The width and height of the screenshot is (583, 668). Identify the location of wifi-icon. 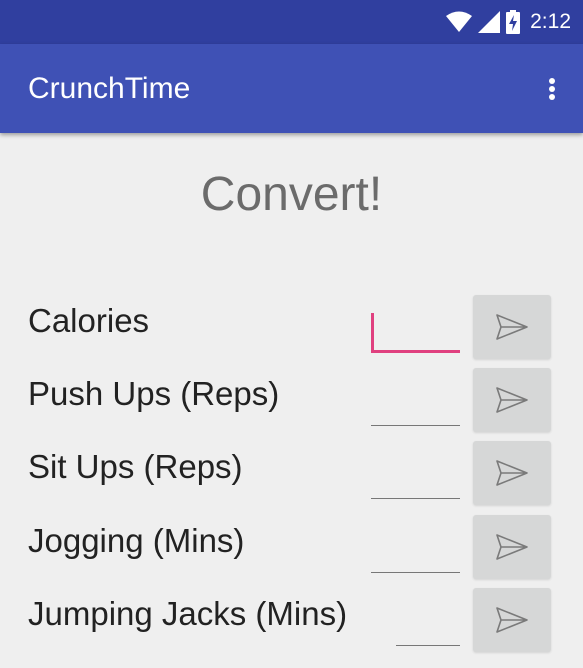
(459, 21).